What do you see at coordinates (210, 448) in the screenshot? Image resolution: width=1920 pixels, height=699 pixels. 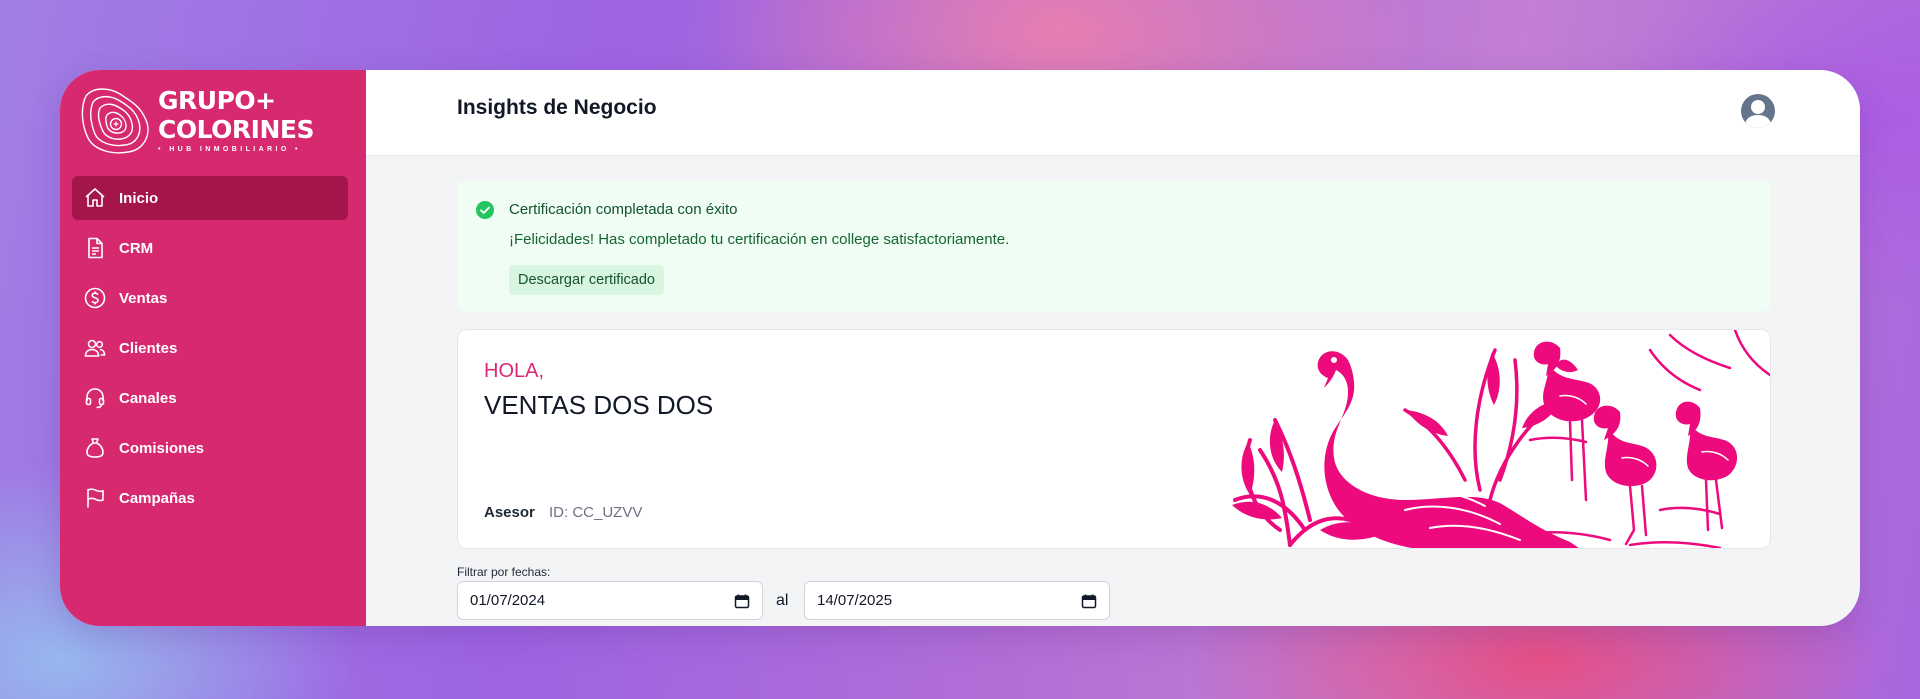 I see `sidebar-item-comisiones: Comisiones` at bounding box center [210, 448].